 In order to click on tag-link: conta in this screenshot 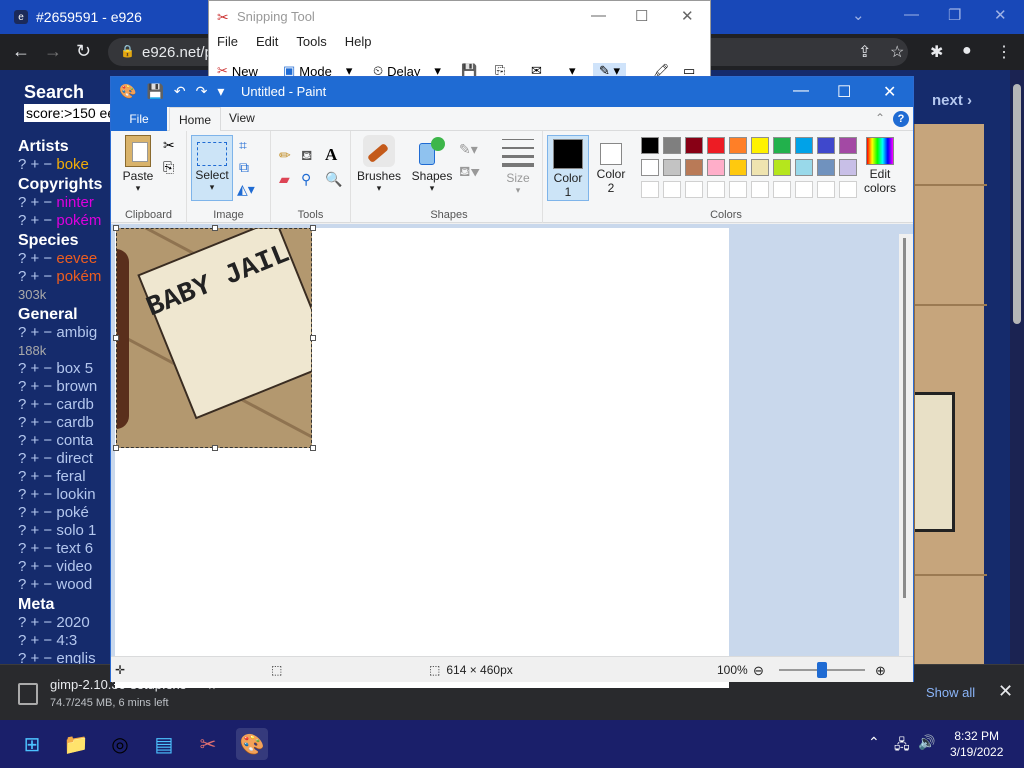, I will do `click(74, 440)`.